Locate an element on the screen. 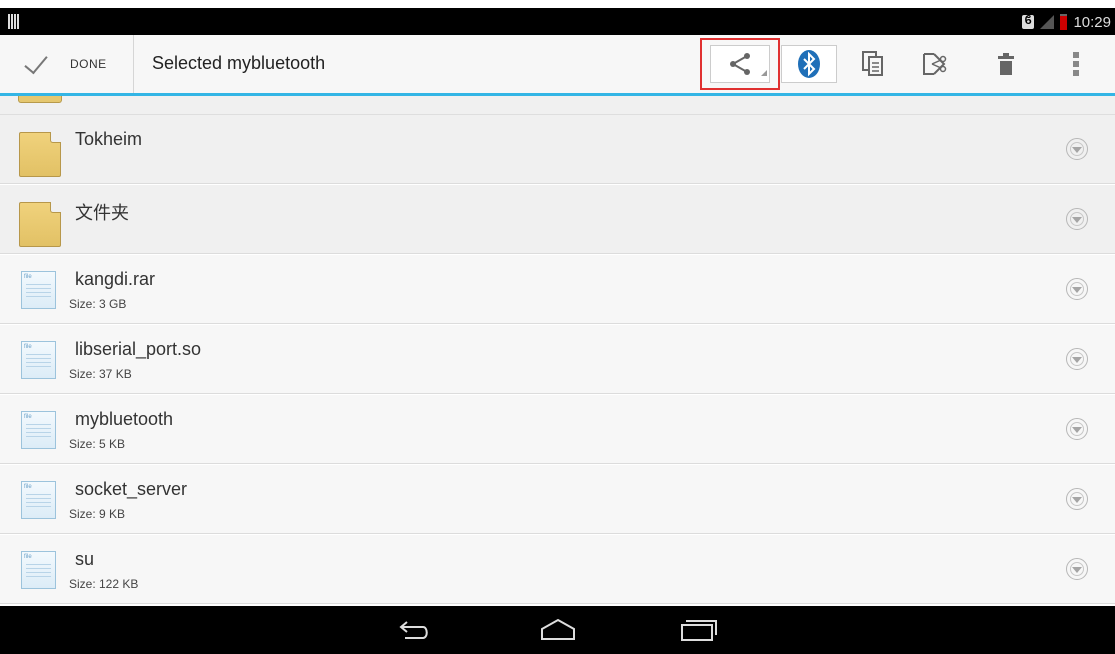 This screenshot has height=654, width=1115. recents-icon is located at coordinates (699, 630).